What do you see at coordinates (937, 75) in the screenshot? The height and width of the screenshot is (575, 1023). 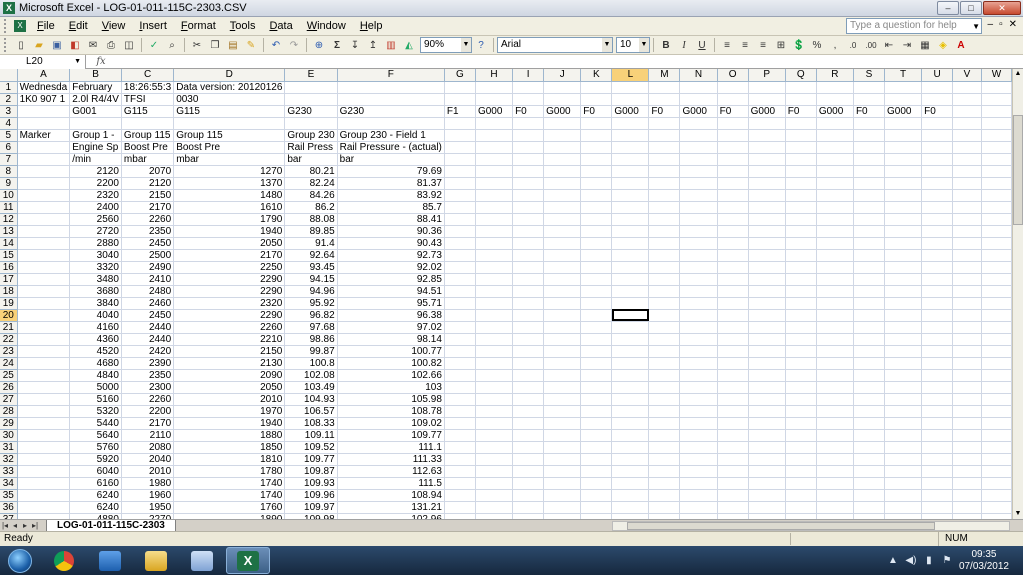 I see `column-header-u: U` at bounding box center [937, 75].